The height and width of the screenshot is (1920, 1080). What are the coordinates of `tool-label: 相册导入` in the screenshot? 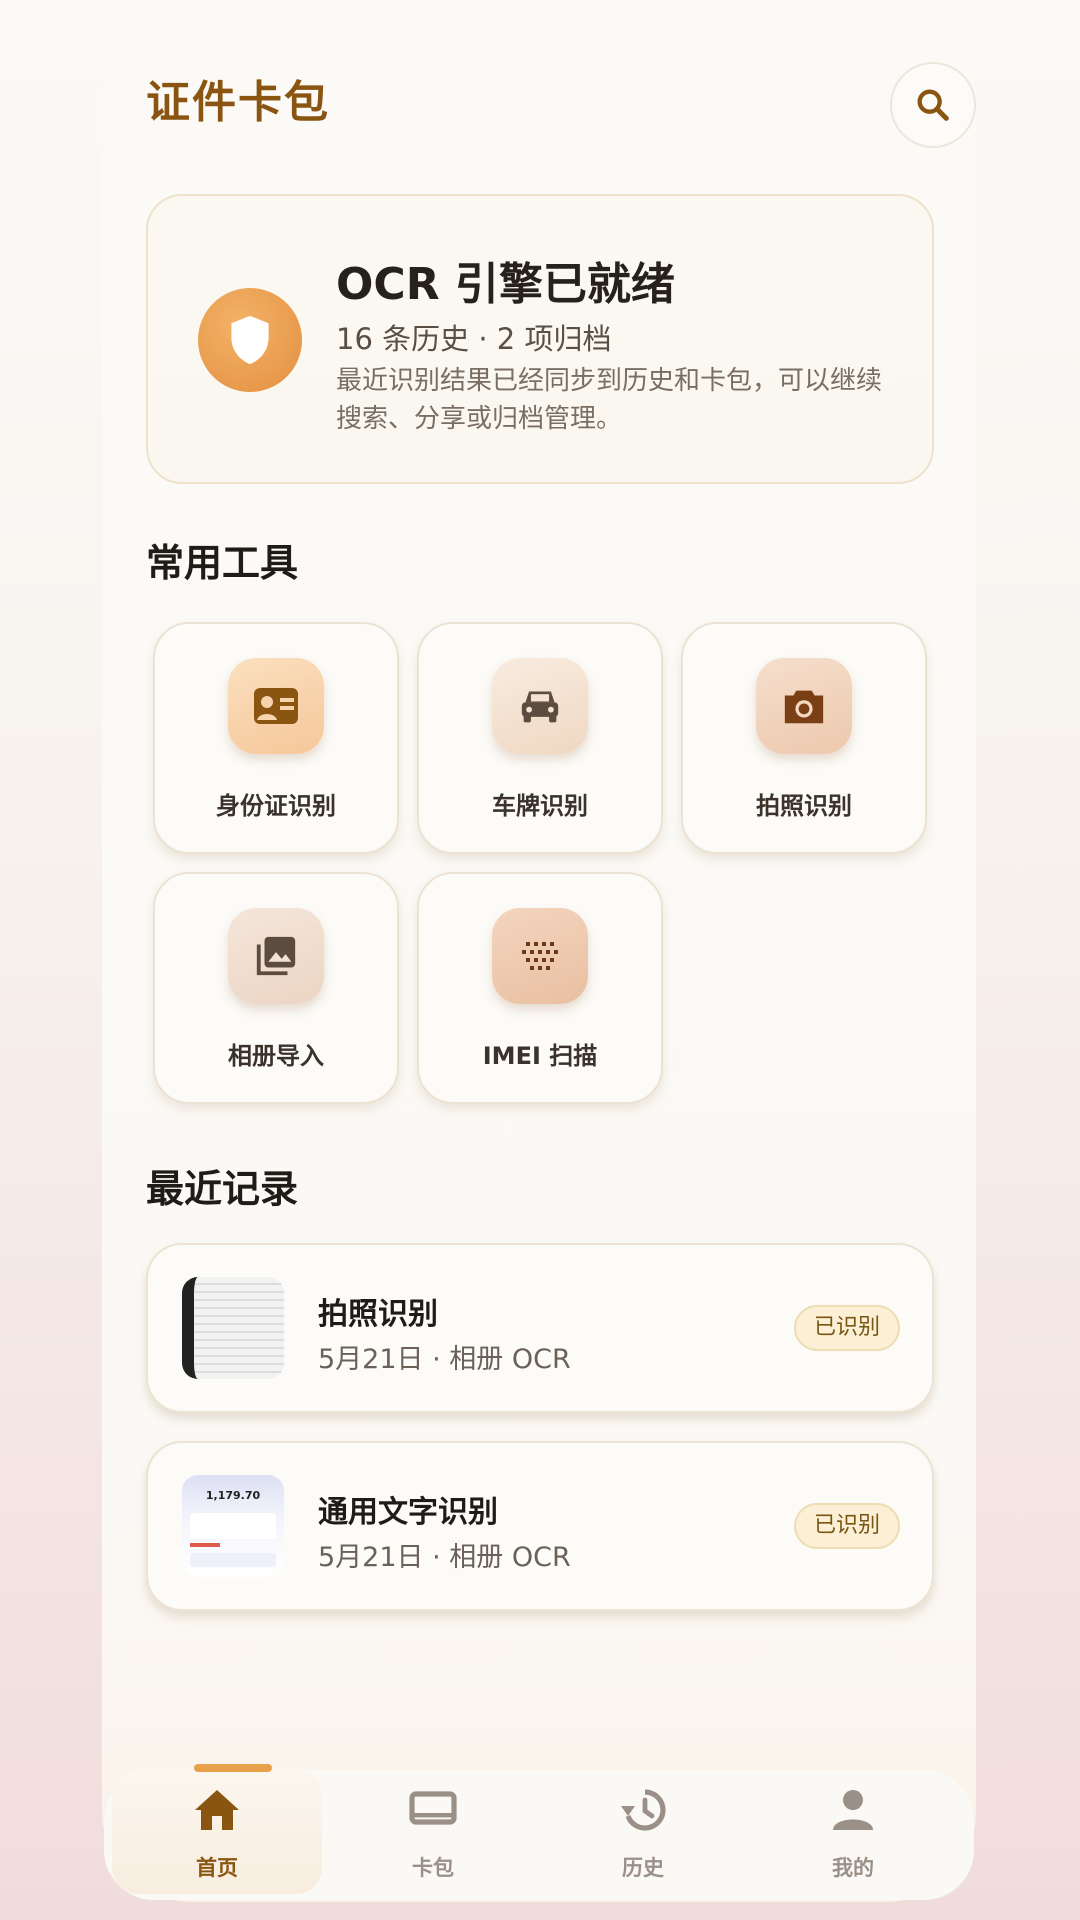 It's located at (276, 1056).